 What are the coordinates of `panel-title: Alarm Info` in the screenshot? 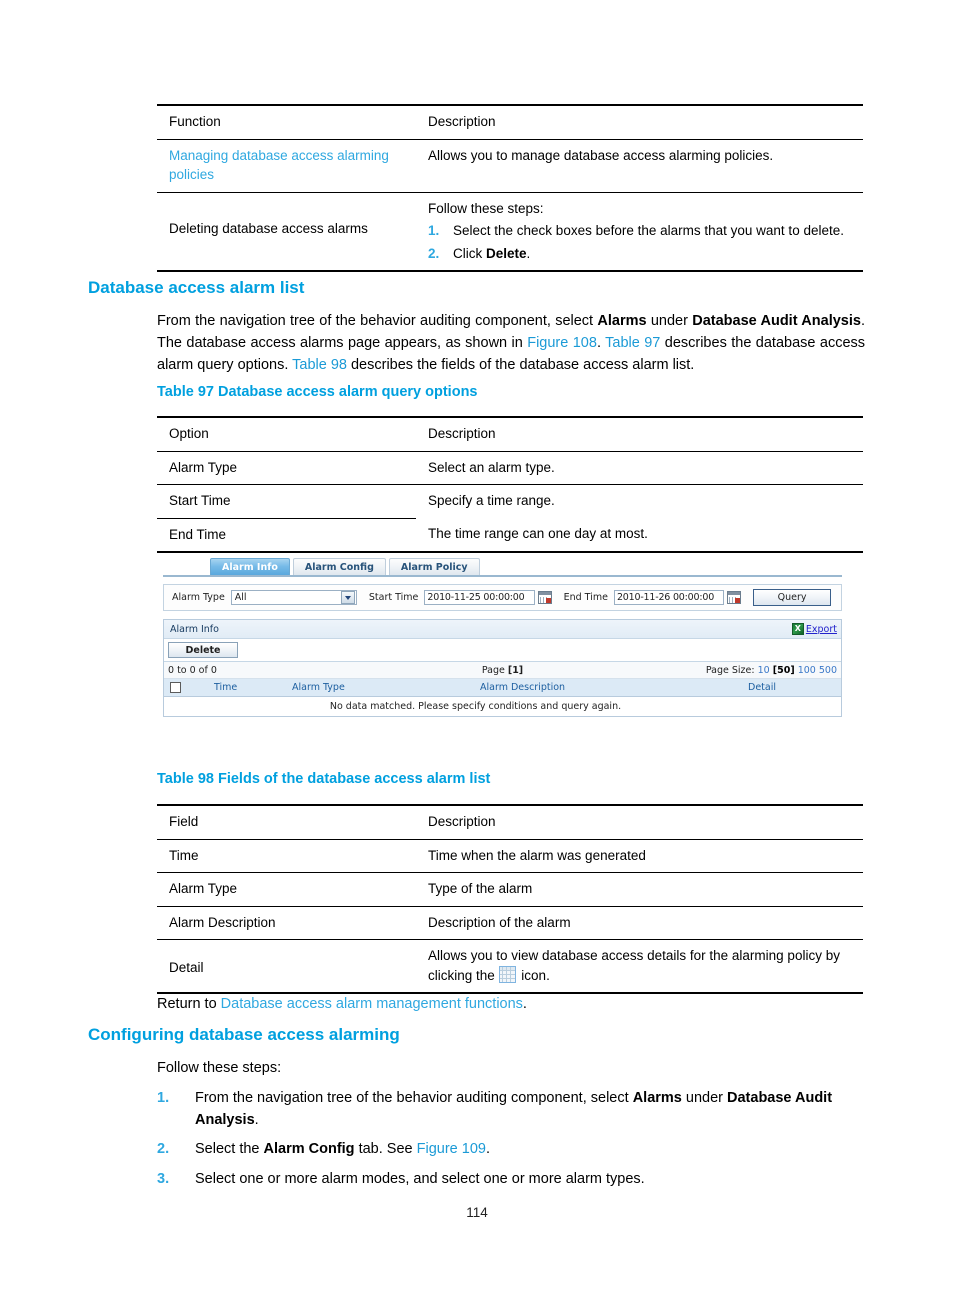 It's located at (194, 629).